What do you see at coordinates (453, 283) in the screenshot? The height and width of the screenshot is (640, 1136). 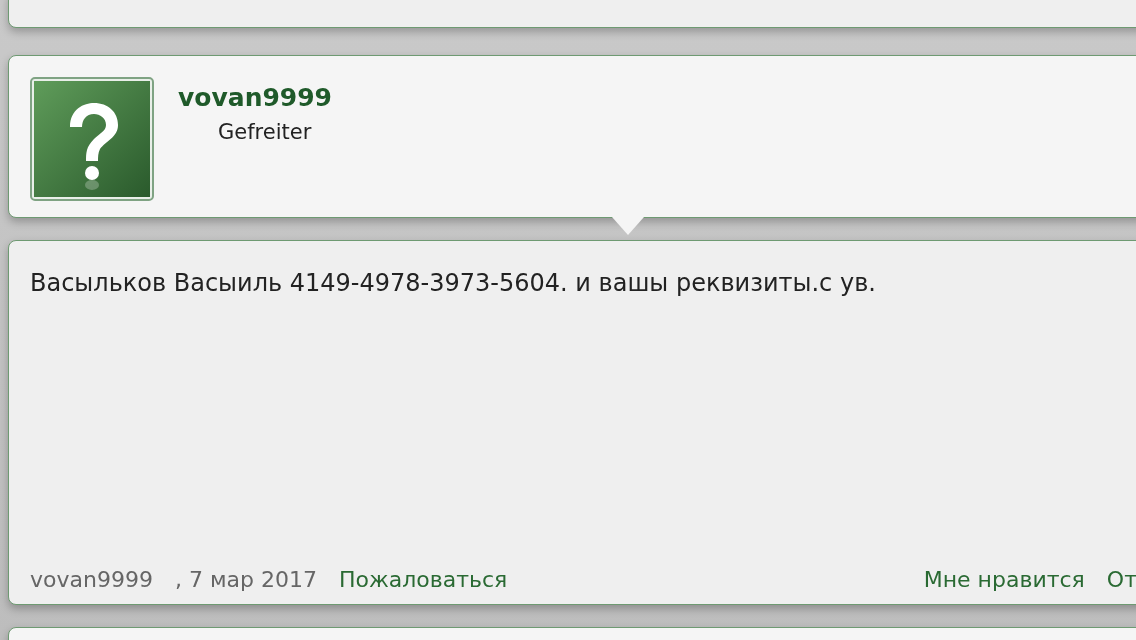 I see `message-text: Васыльков Васыиль 4149-4978-3973-5604. и вашы реквизиты.с ув.` at bounding box center [453, 283].